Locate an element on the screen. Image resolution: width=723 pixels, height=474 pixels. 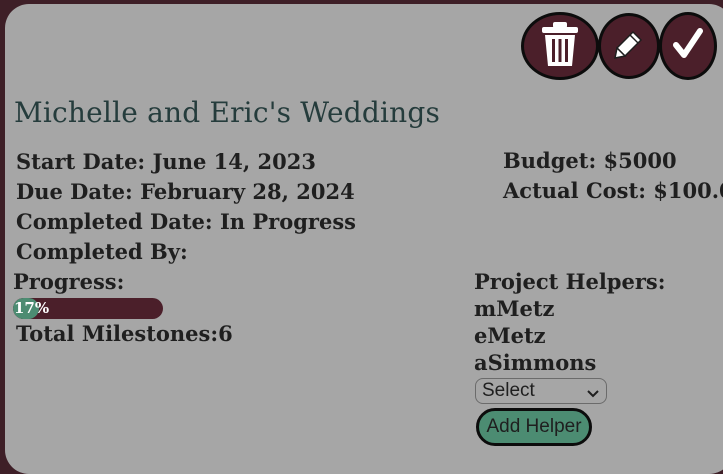
add-helper-button: Add Helper is located at coordinates (534, 427).